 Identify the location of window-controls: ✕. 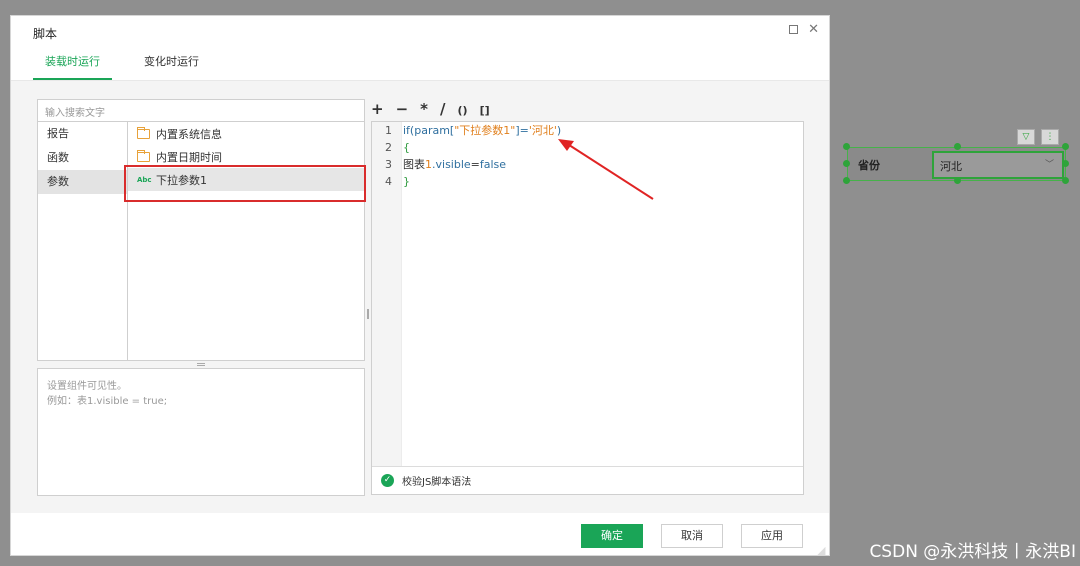
(804, 29).